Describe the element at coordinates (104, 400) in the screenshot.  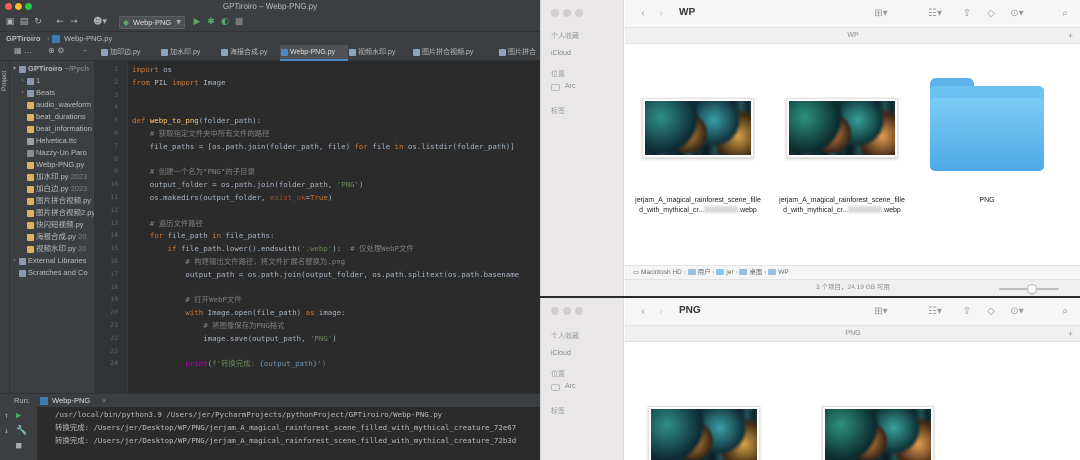
I see `close-run-tab-icon: ×` at that location.